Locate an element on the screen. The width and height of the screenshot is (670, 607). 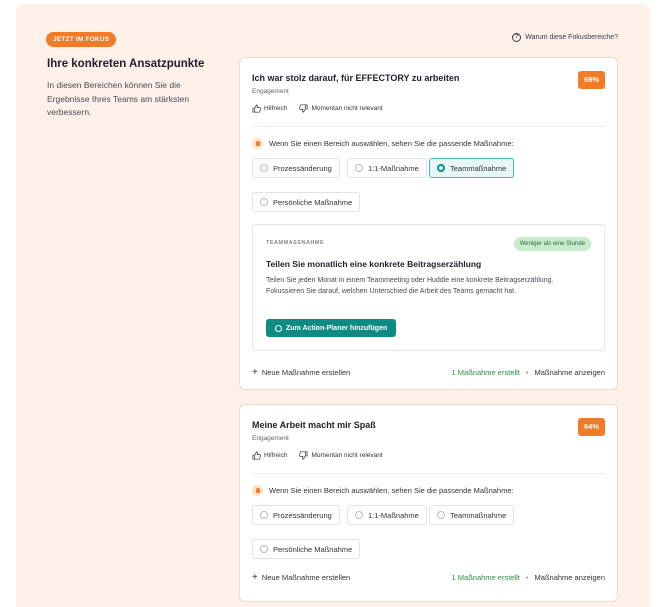
section-title: Ihre konkreten Ansatzpunkte is located at coordinates (126, 64).